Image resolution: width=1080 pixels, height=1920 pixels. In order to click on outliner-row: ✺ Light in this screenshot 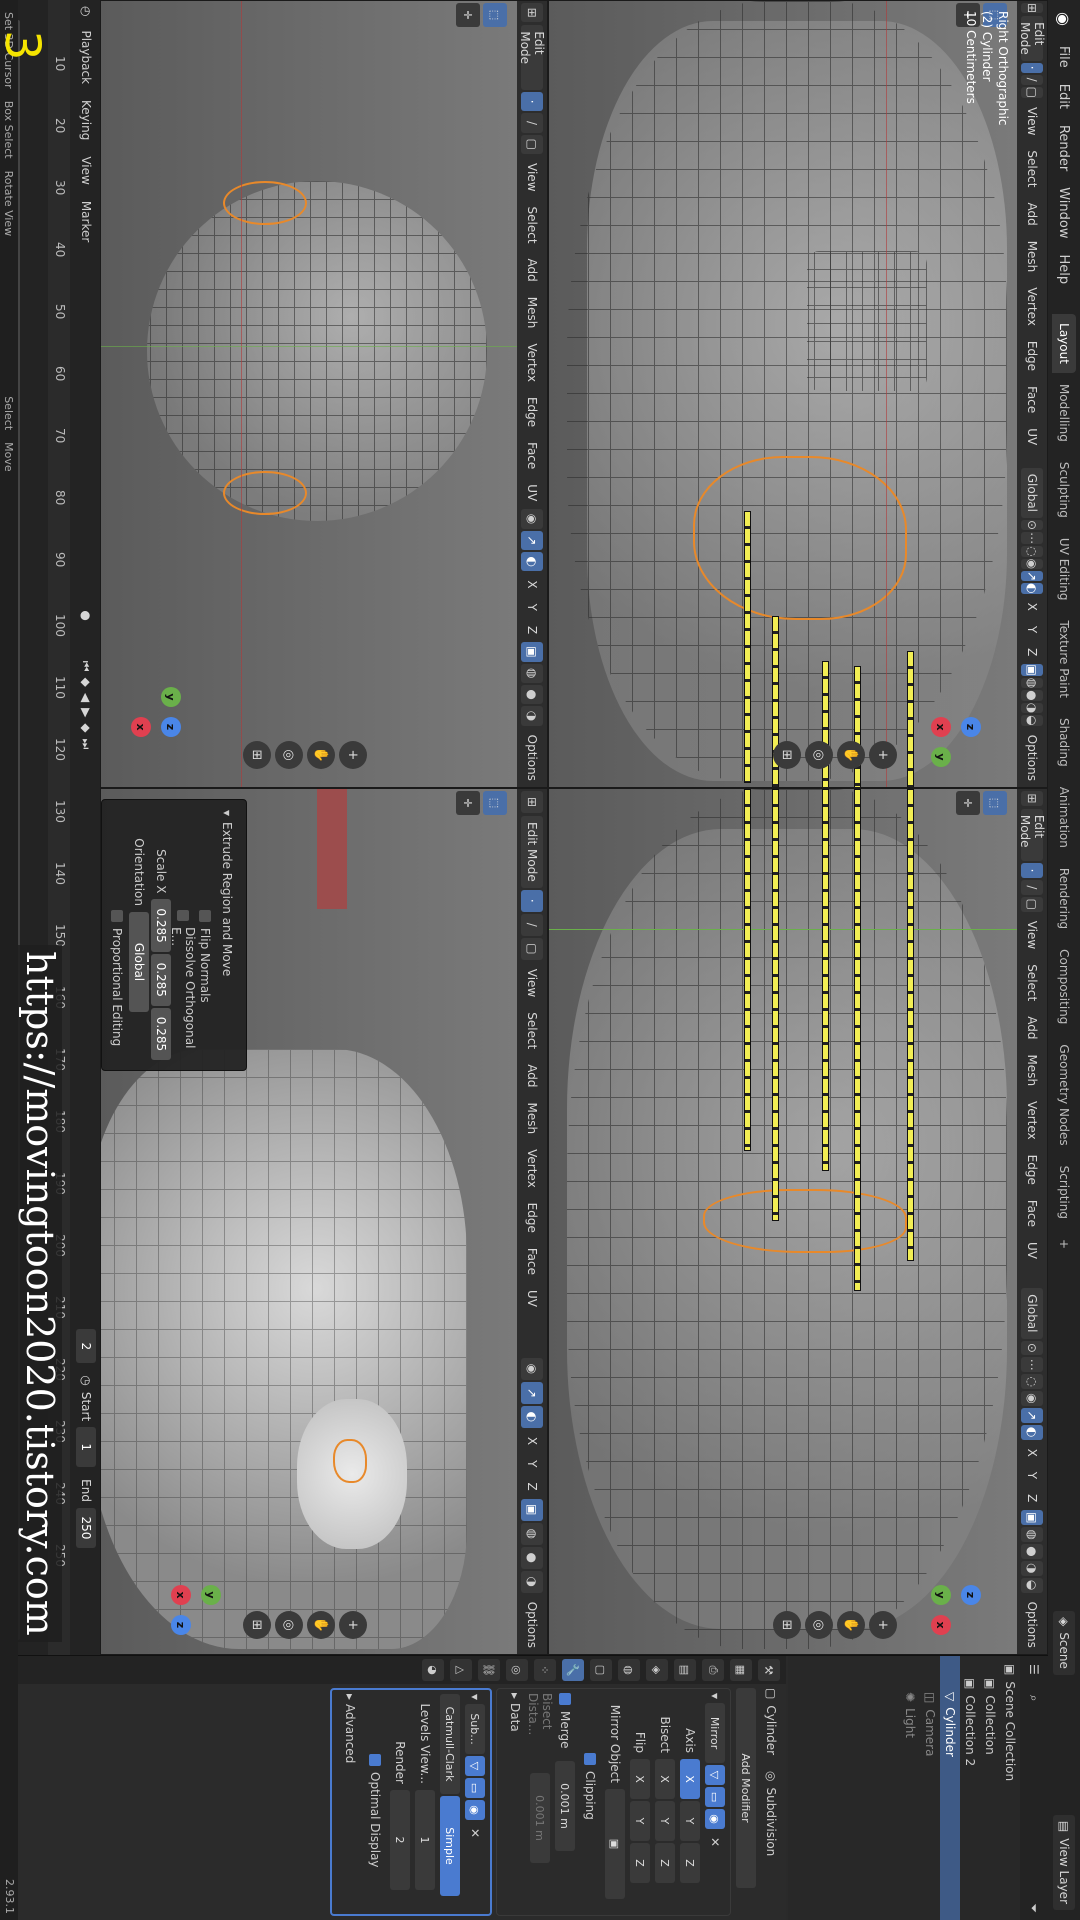, I will do `click(910, 1788)`.